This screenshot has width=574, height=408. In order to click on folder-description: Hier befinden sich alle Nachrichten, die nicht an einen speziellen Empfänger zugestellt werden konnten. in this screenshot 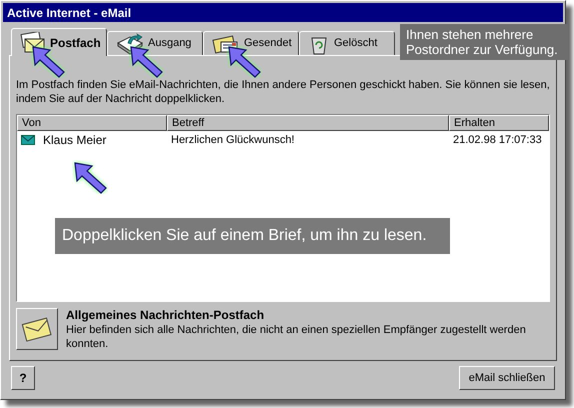, I will do `click(296, 337)`.